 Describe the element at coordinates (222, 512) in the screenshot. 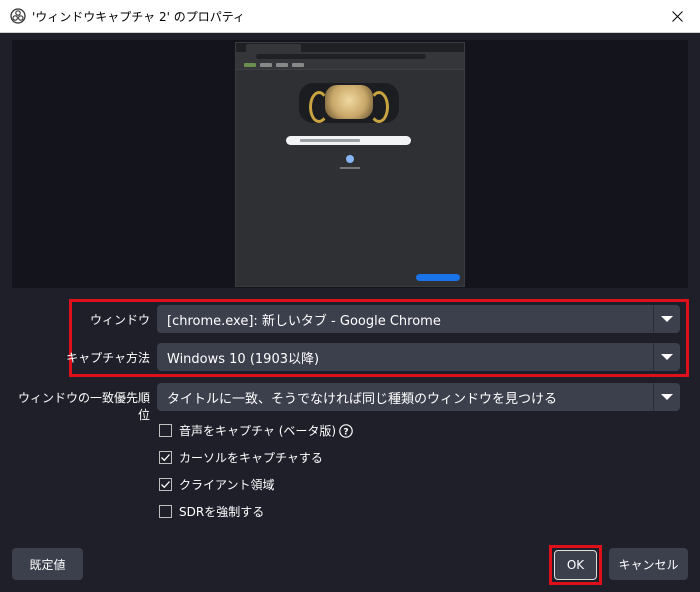

I see `option-label: SDRを強制する` at that location.